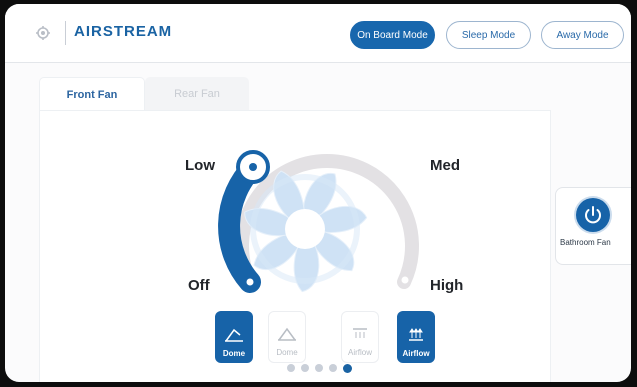  What do you see at coordinates (359, 352) in the screenshot?
I see `airflow-down-label: Airflow` at bounding box center [359, 352].